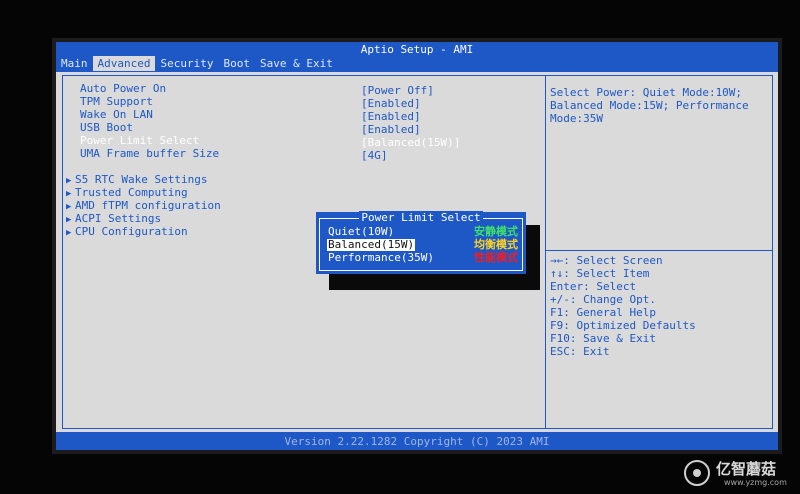 This screenshot has width=800, height=494. Describe the element at coordinates (421, 217) in the screenshot. I see `popup-title: Power Limit Select` at that location.